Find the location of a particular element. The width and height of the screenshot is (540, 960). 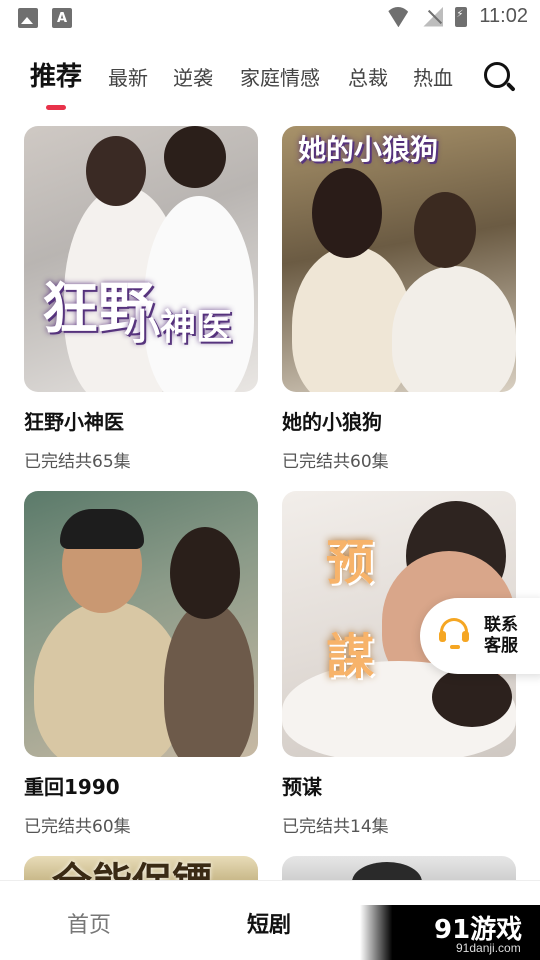

drama-title: 重回1990 is located at coordinates (72, 787).